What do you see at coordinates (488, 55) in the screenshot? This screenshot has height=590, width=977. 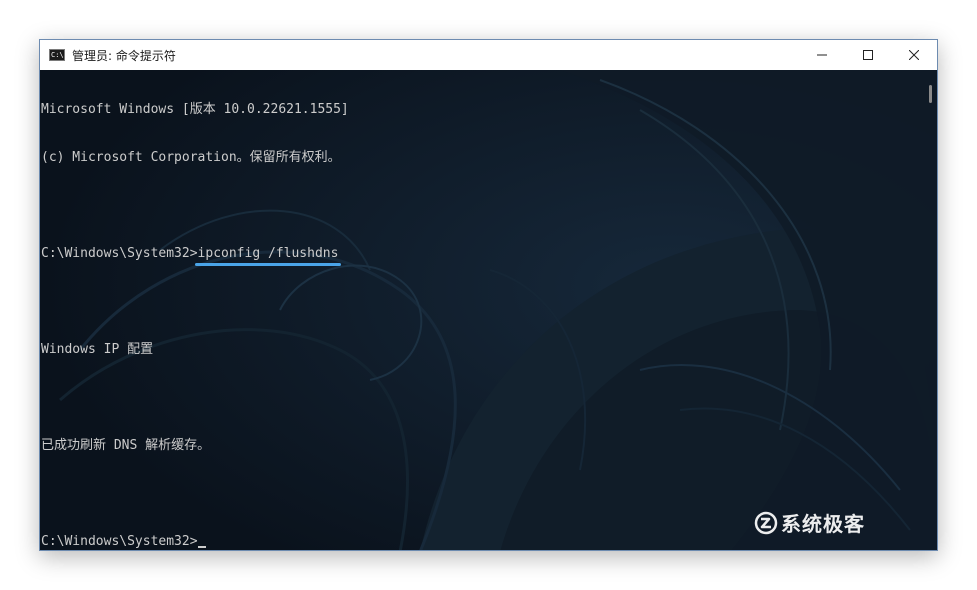 I see `title-bar: C:\ 管理员: 命令提示符` at bounding box center [488, 55].